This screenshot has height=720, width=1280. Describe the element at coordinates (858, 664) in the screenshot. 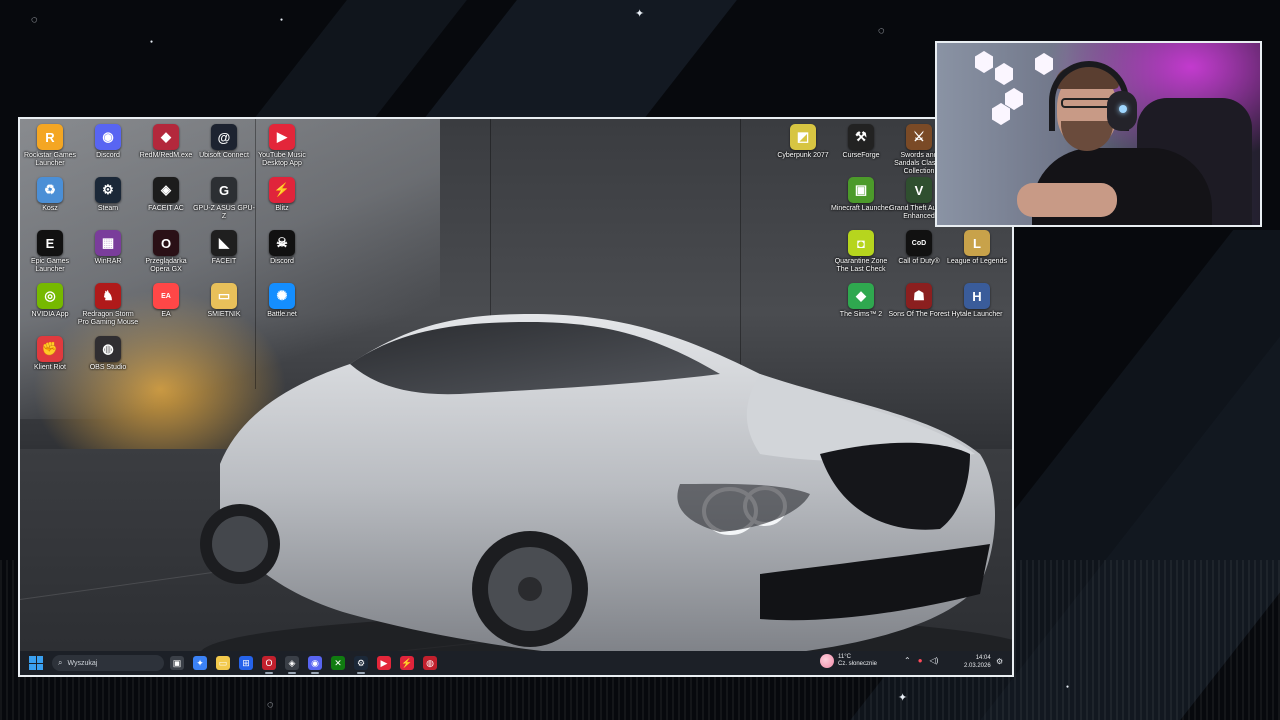

I see `weather-desc: Cz. słonecznie` at that location.